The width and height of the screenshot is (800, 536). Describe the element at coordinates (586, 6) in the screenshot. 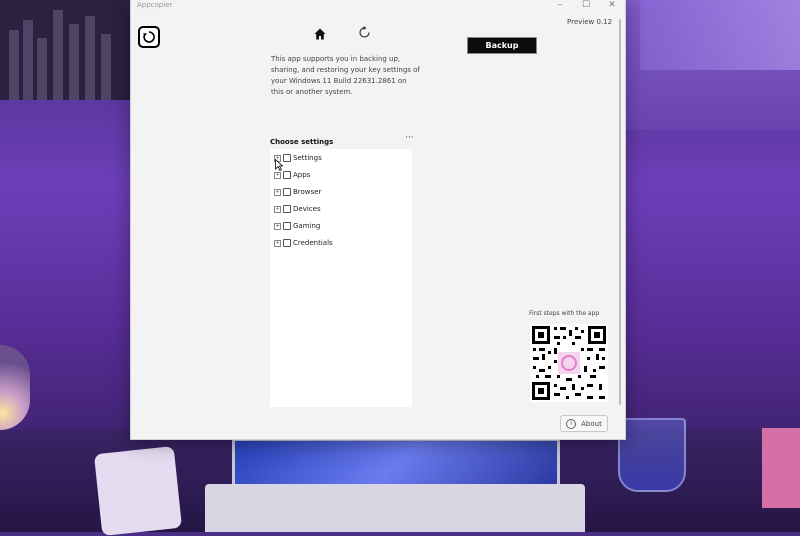

I see `maximize-button: ☐` at that location.